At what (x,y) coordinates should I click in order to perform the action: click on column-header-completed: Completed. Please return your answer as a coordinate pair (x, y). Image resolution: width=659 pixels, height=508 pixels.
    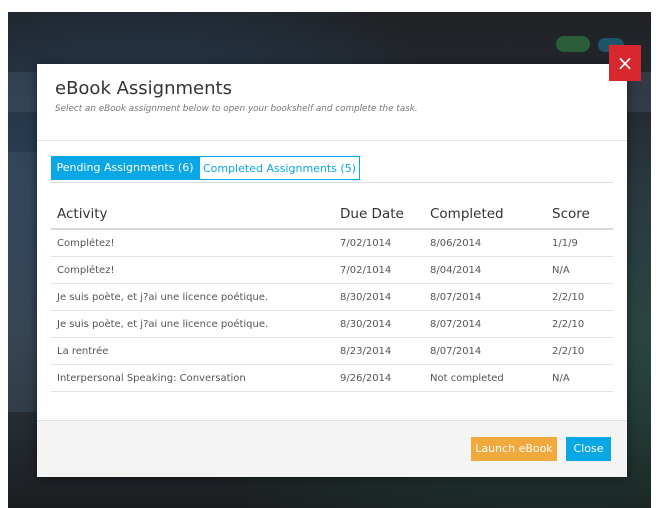
    Looking at the image, I should click on (485, 215).